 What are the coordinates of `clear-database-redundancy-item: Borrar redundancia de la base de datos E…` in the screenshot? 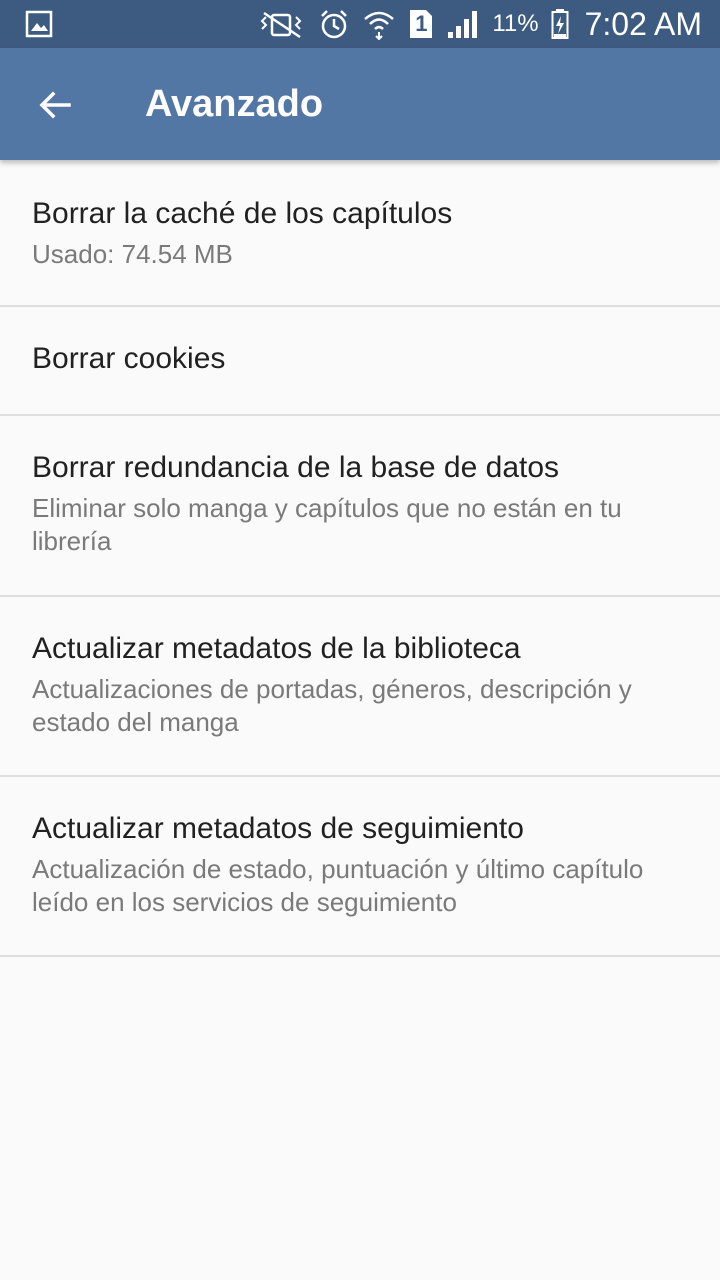 It's located at (360, 506).